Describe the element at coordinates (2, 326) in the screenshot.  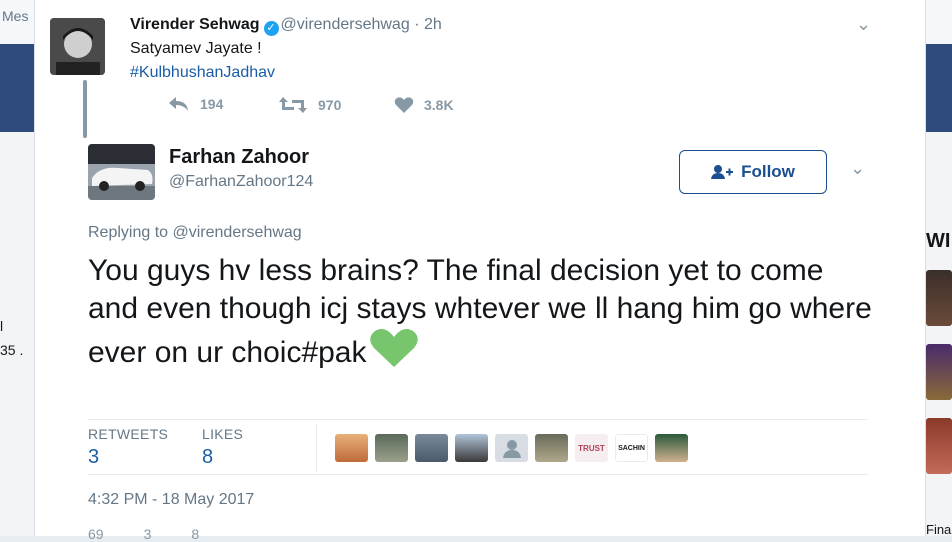
I see `left-partial-text: l` at that location.